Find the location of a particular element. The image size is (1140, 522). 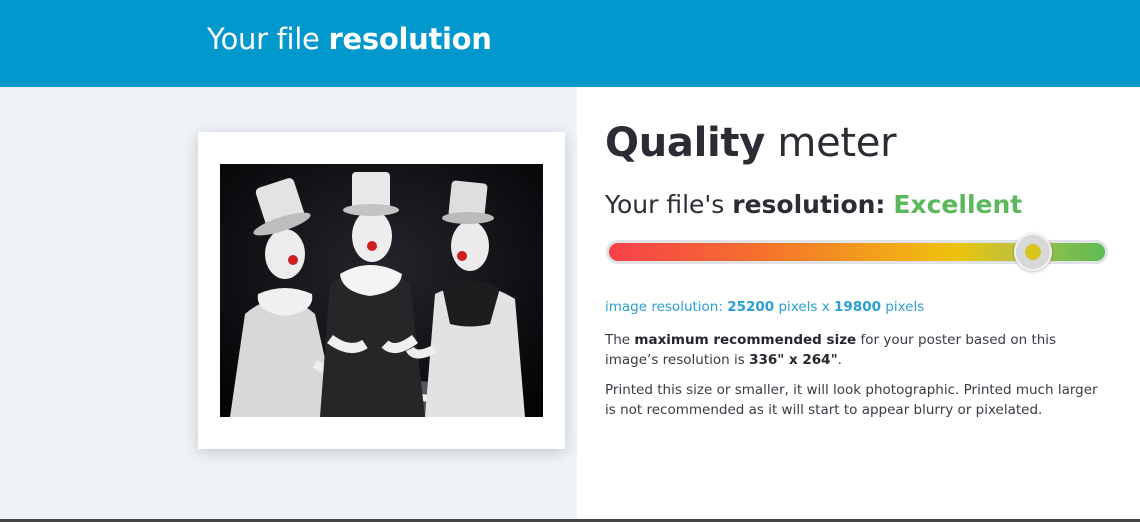

quality-title-strong: Quality is located at coordinates (685, 143).